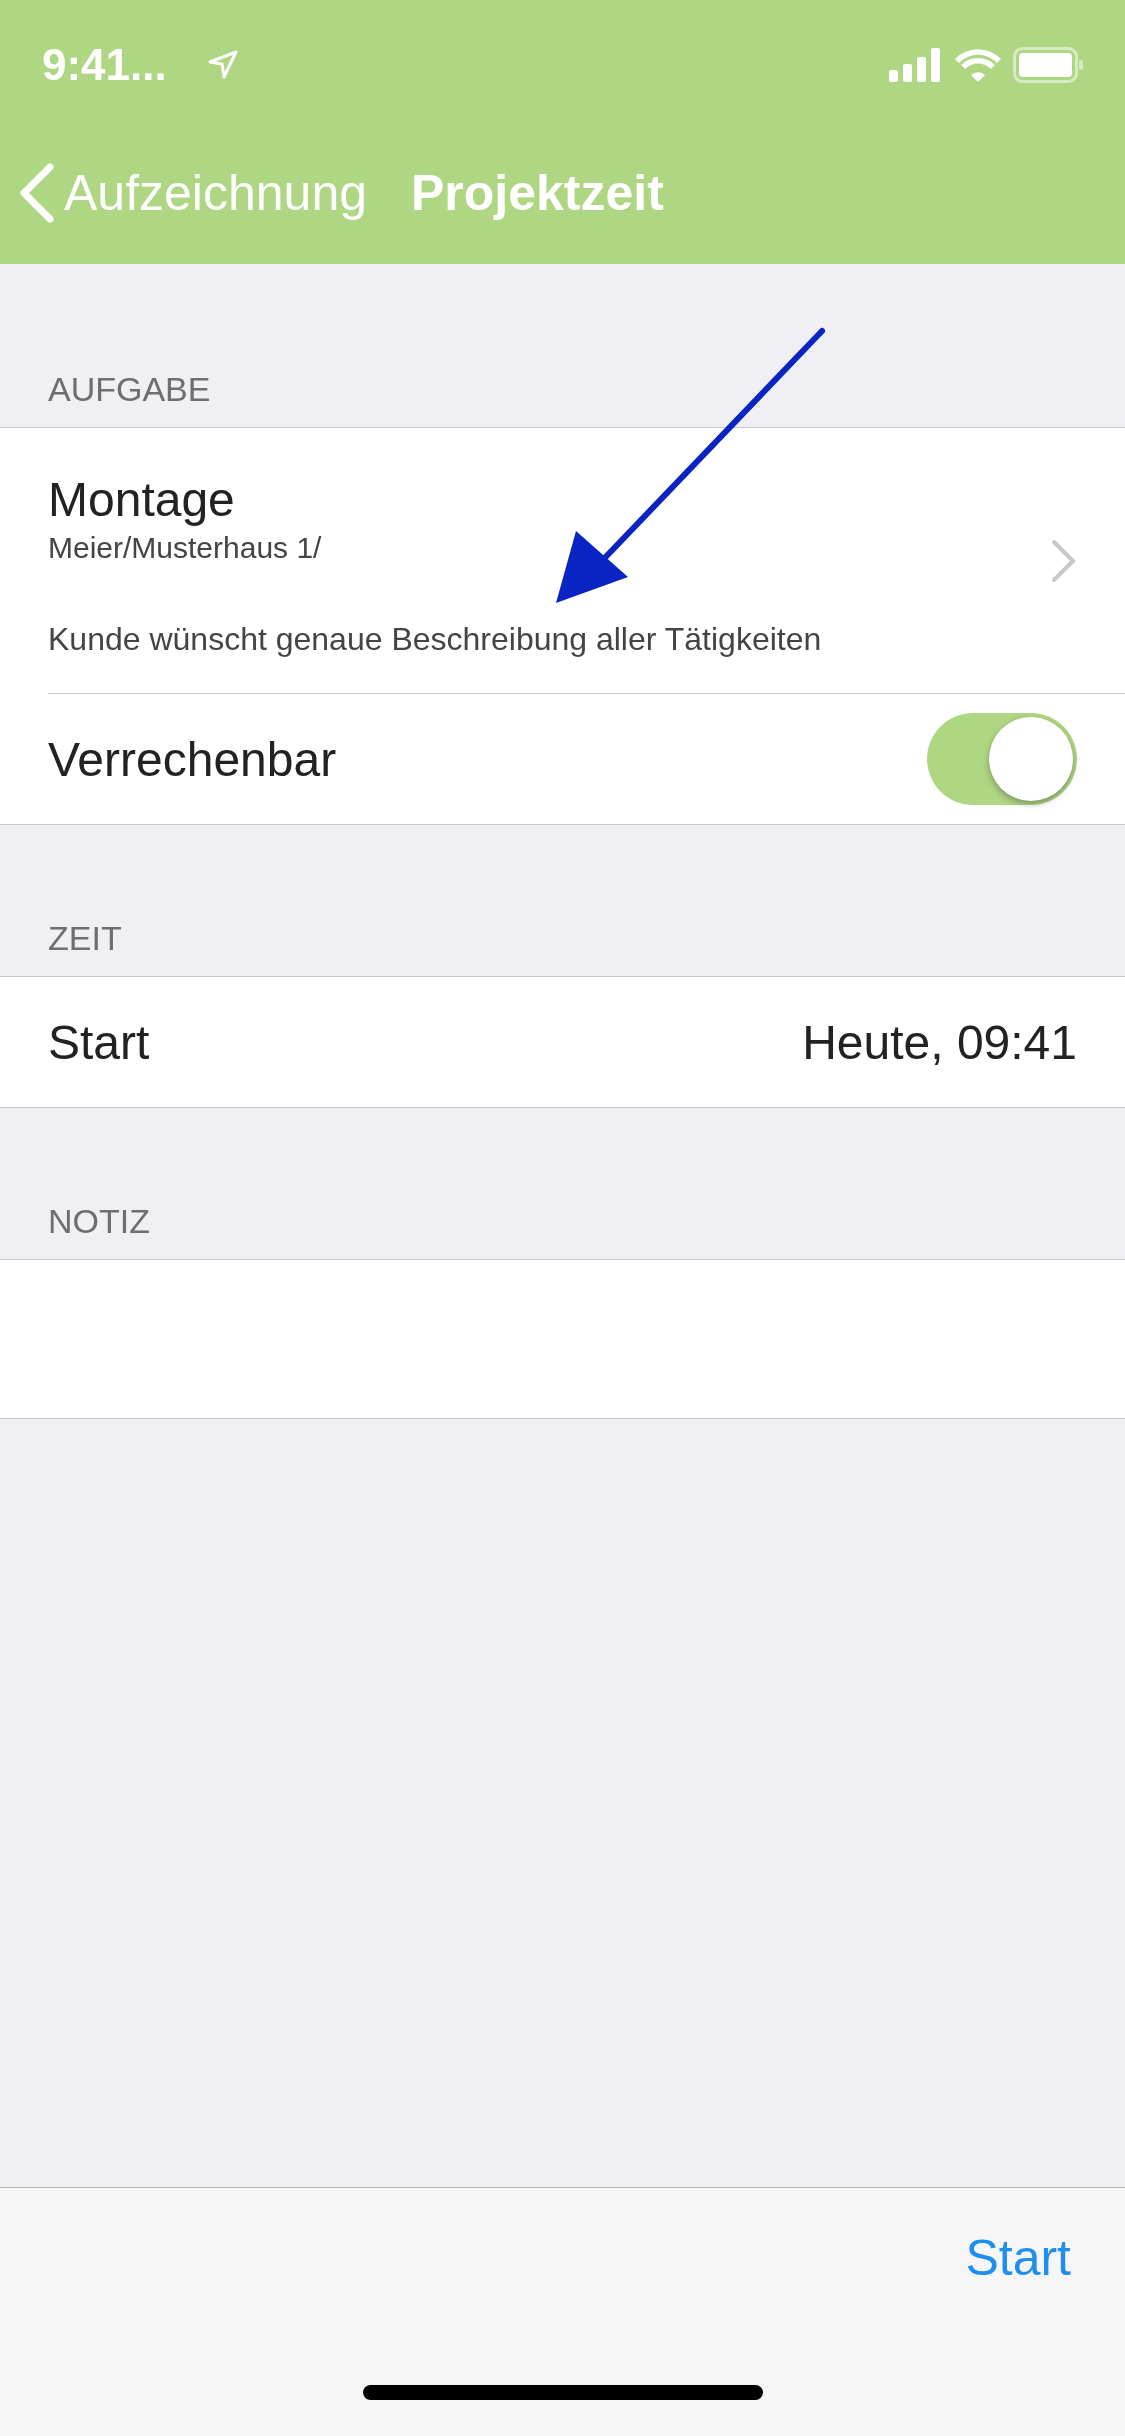  What do you see at coordinates (193, 193) in the screenshot?
I see `back-button: Aufzeichnung` at bounding box center [193, 193].